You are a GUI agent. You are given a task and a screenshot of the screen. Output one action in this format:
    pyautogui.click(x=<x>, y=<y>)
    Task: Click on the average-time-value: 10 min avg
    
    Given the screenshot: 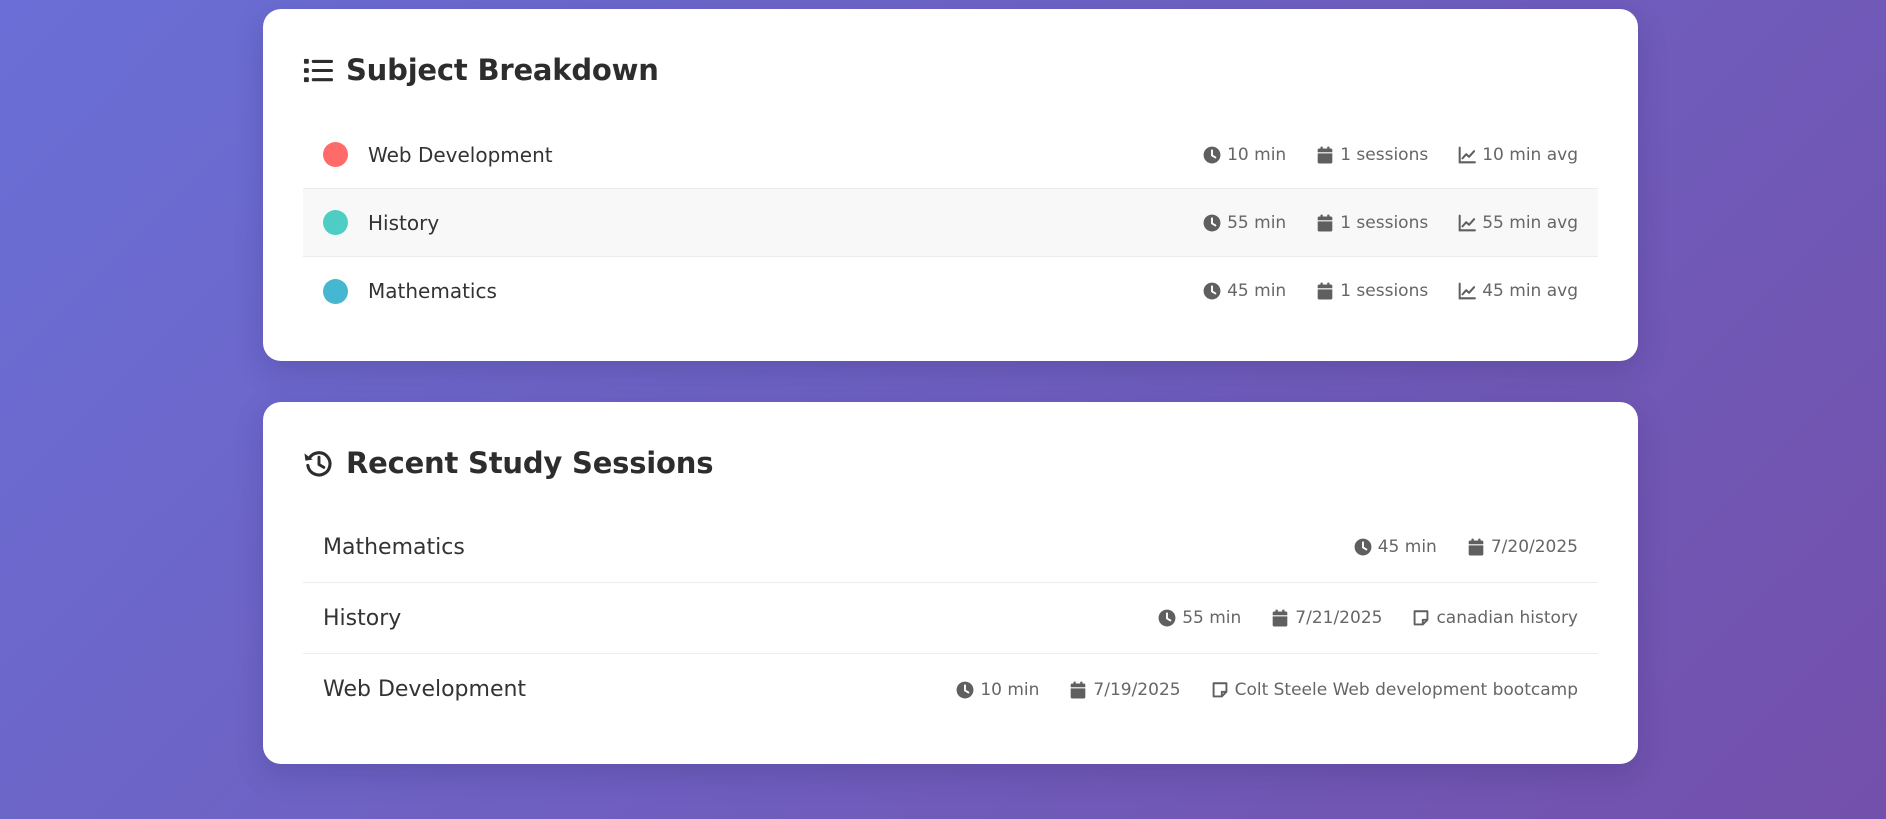 What is the action you would take?
    pyautogui.click(x=1530, y=154)
    